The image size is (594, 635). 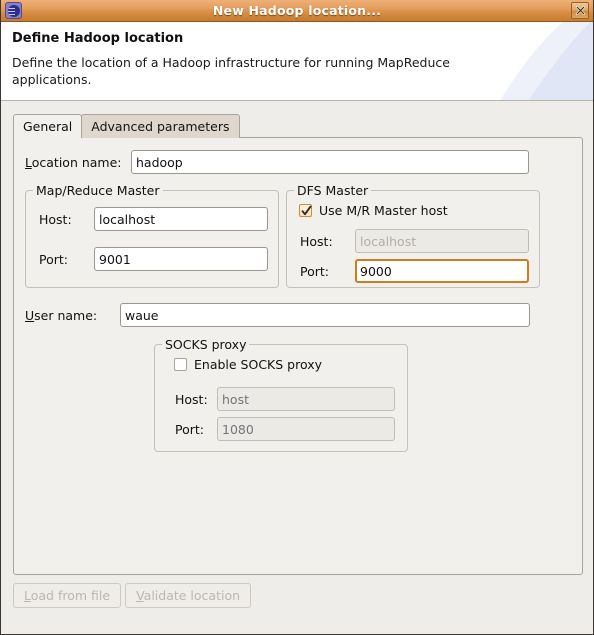 I want to click on tab-advanced-parameters-label: Advanced parameters, so click(x=160, y=126).